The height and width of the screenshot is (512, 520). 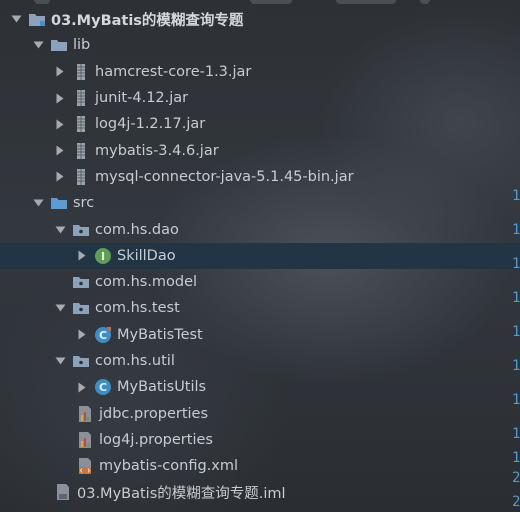 What do you see at coordinates (260, 282) in the screenshot?
I see `tree-node-package-model: com.hs.model` at bounding box center [260, 282].